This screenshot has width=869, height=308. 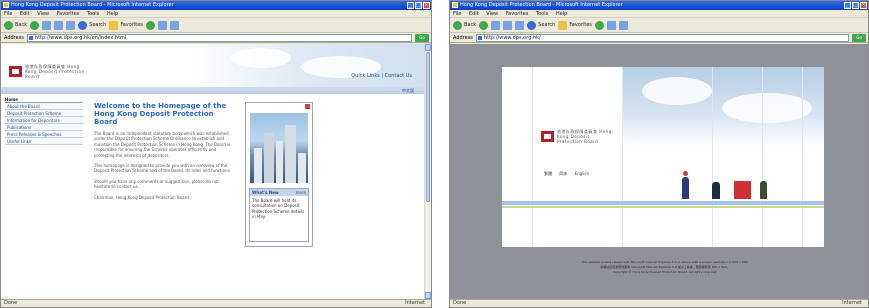 What do you see at coordinates (582, 173) in the screenshot?
I see `lang-english-link: English` at bounding box center [582, 173].